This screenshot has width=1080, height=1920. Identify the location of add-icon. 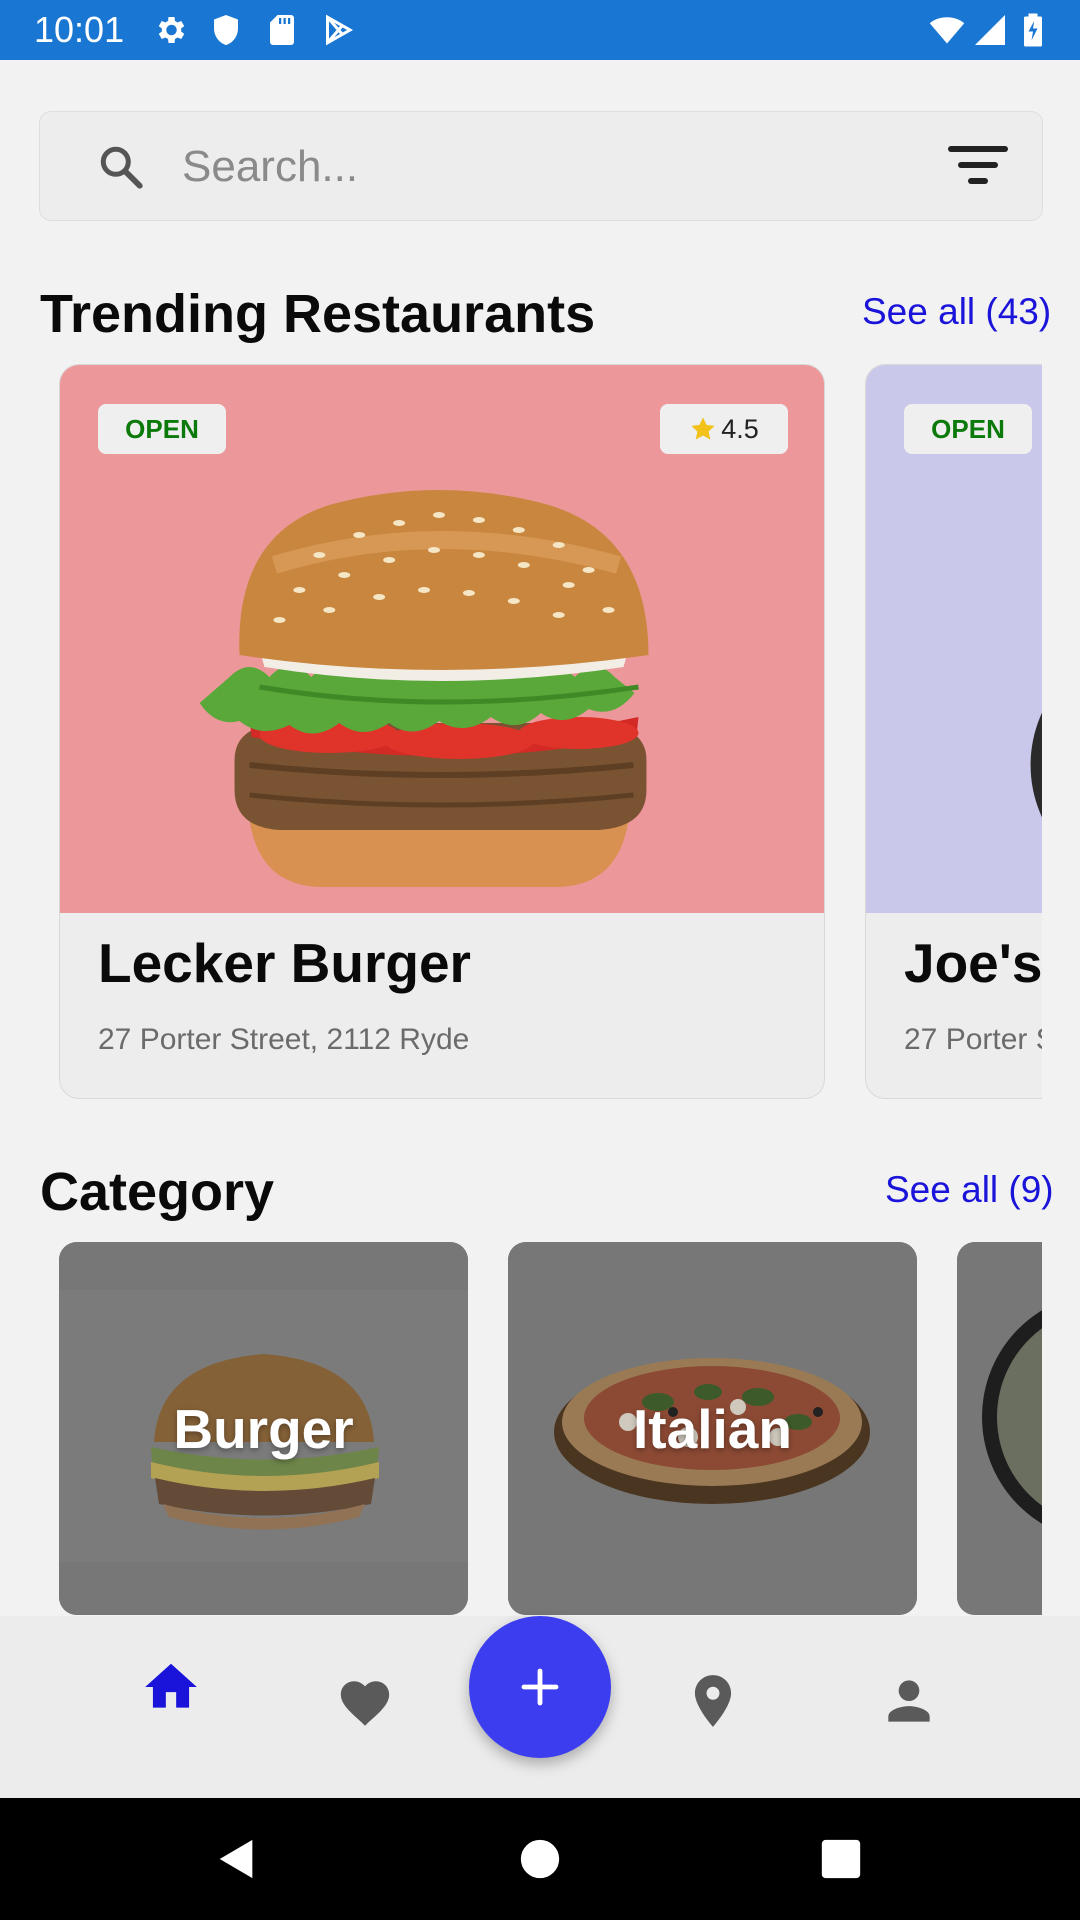
(540, 1687).